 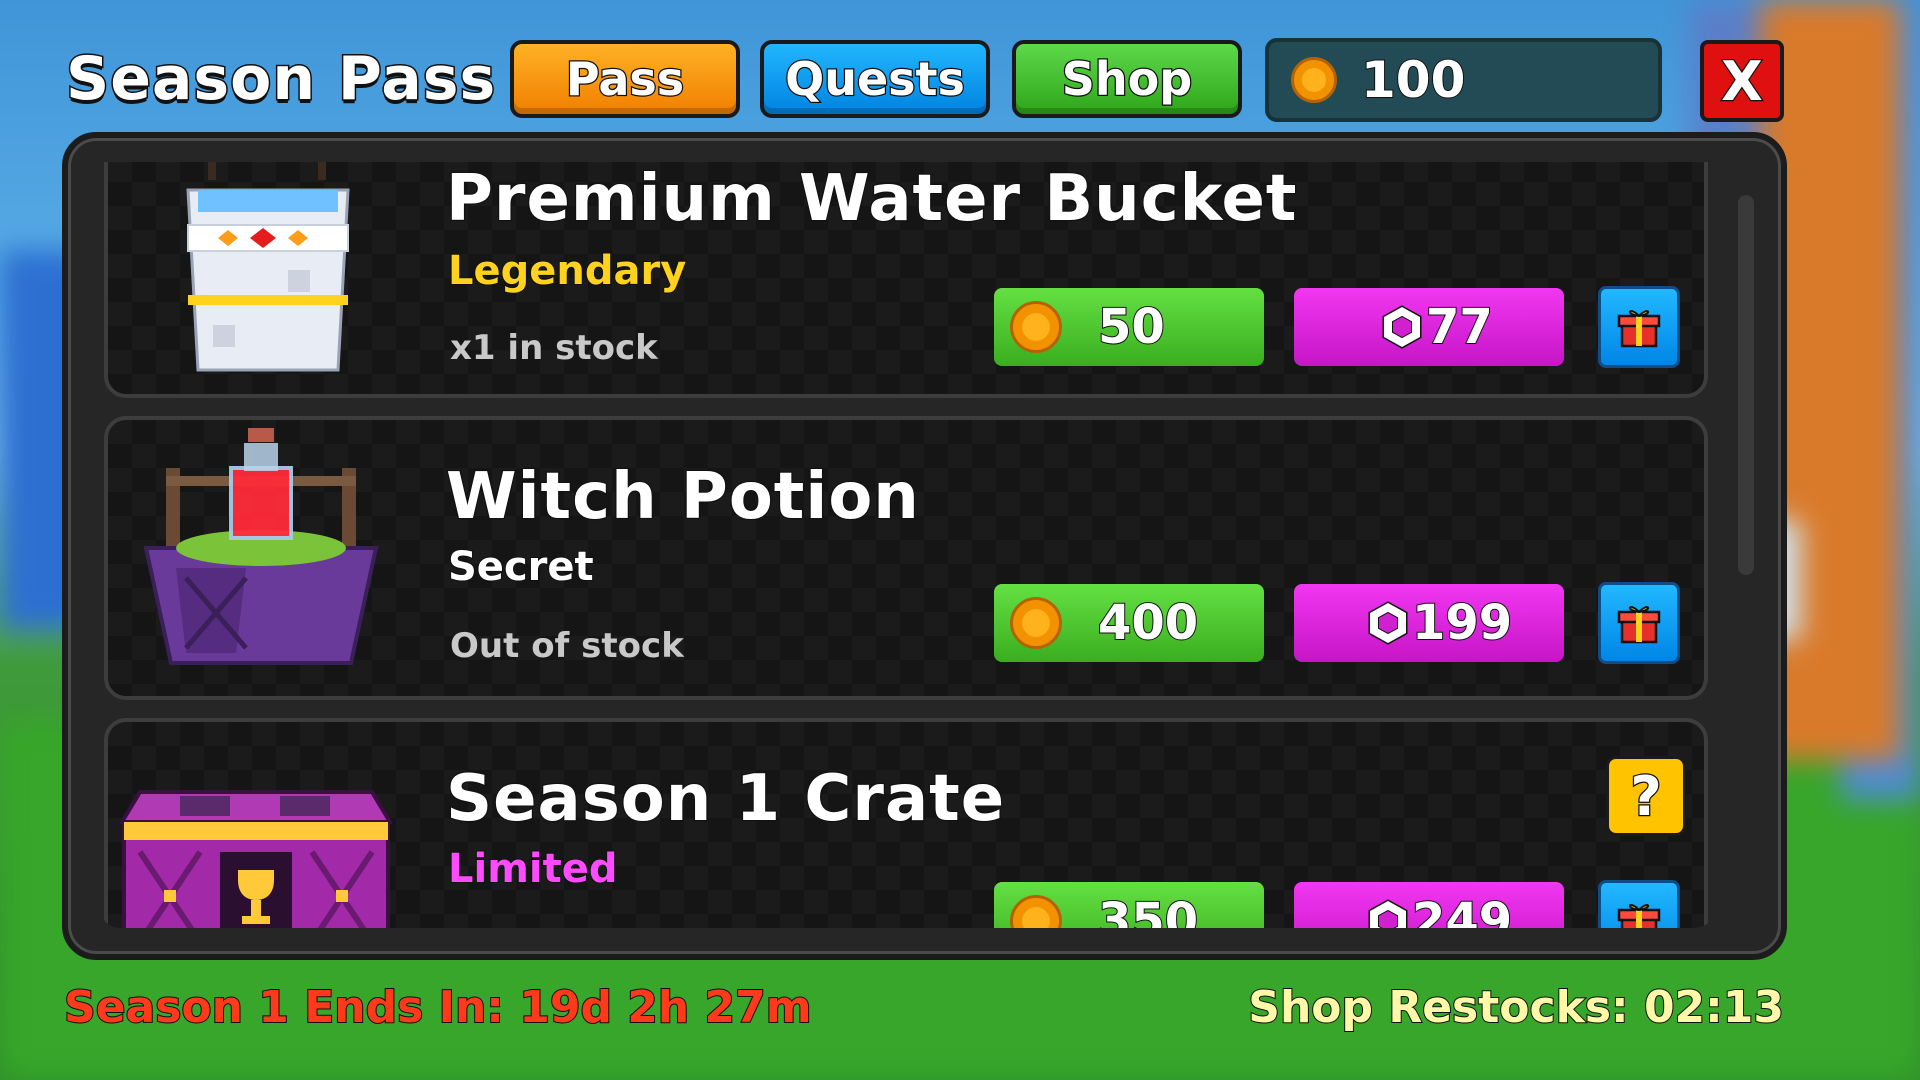 I want to click on buy-with-robux-button: 249, so click(x=1429, y=905).